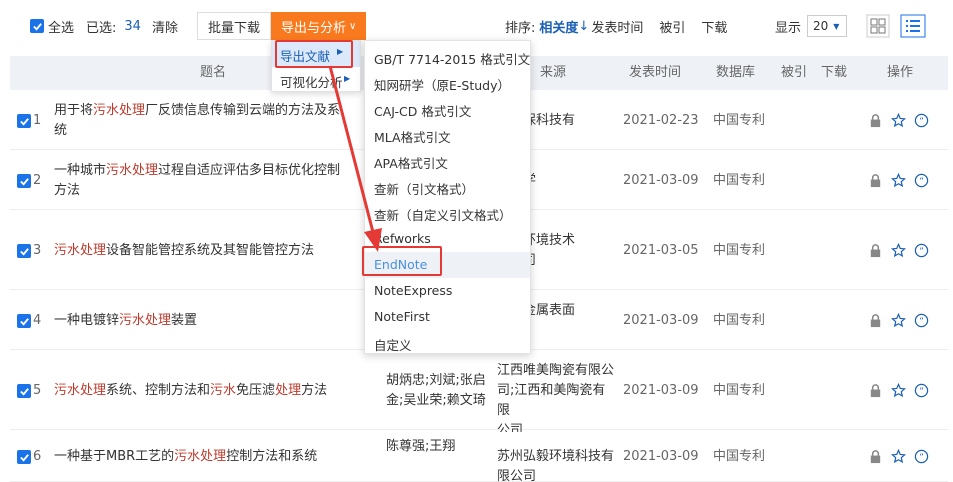 The width and height of the screenshot is (953, 482). Describe the element at coordinates (556, 390) in the screenshot. I see `row-source-text: 江西唯美陶瓷有限公司;江西和美陶瓷有限` at that location.